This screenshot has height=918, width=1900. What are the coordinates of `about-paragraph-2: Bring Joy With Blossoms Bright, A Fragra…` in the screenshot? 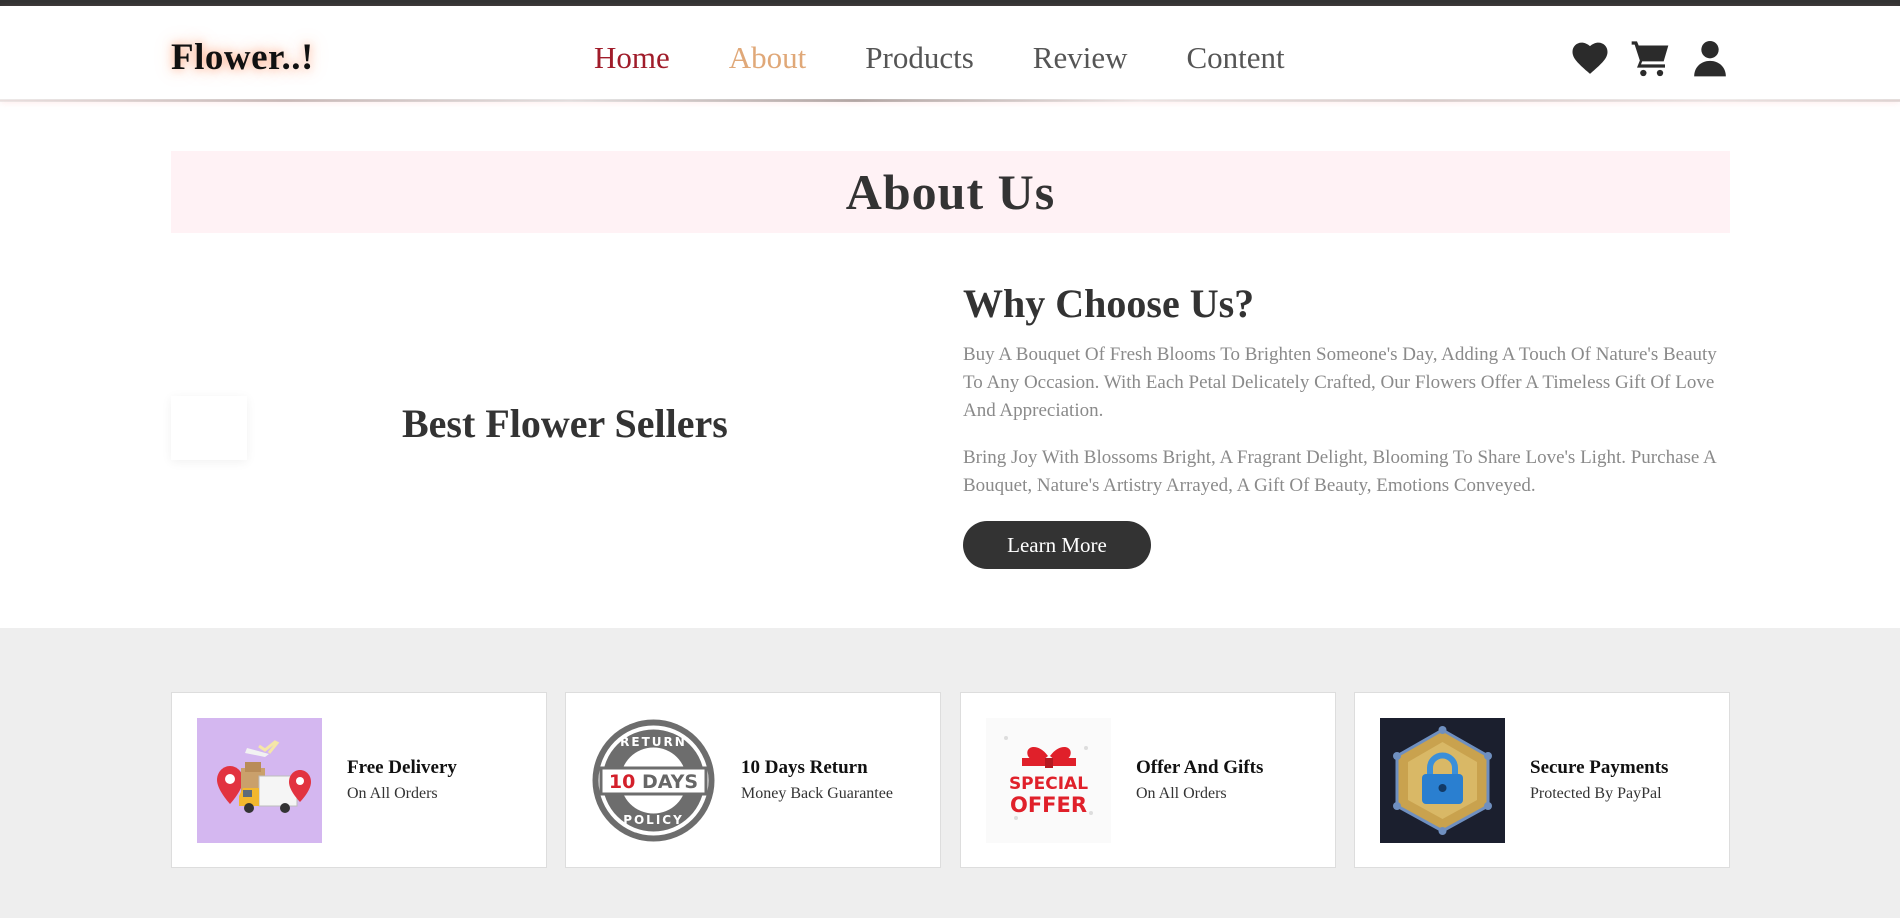 It's located at (1339, 471).